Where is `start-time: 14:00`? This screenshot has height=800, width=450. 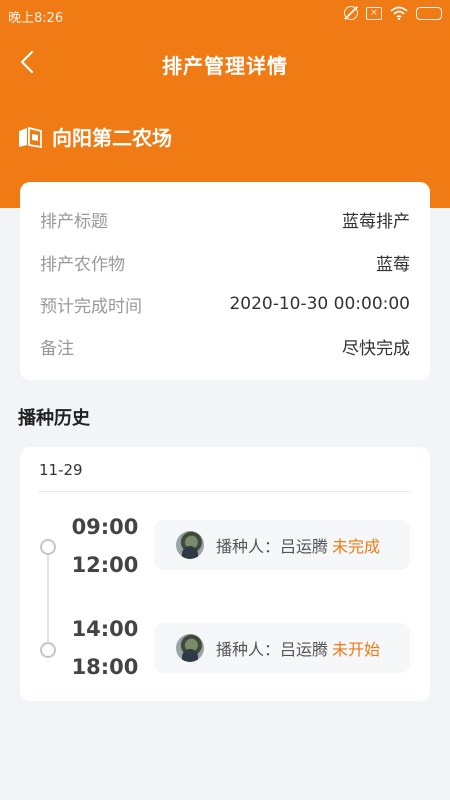 start-time: 14:00 is located at coordinates (105, 629).